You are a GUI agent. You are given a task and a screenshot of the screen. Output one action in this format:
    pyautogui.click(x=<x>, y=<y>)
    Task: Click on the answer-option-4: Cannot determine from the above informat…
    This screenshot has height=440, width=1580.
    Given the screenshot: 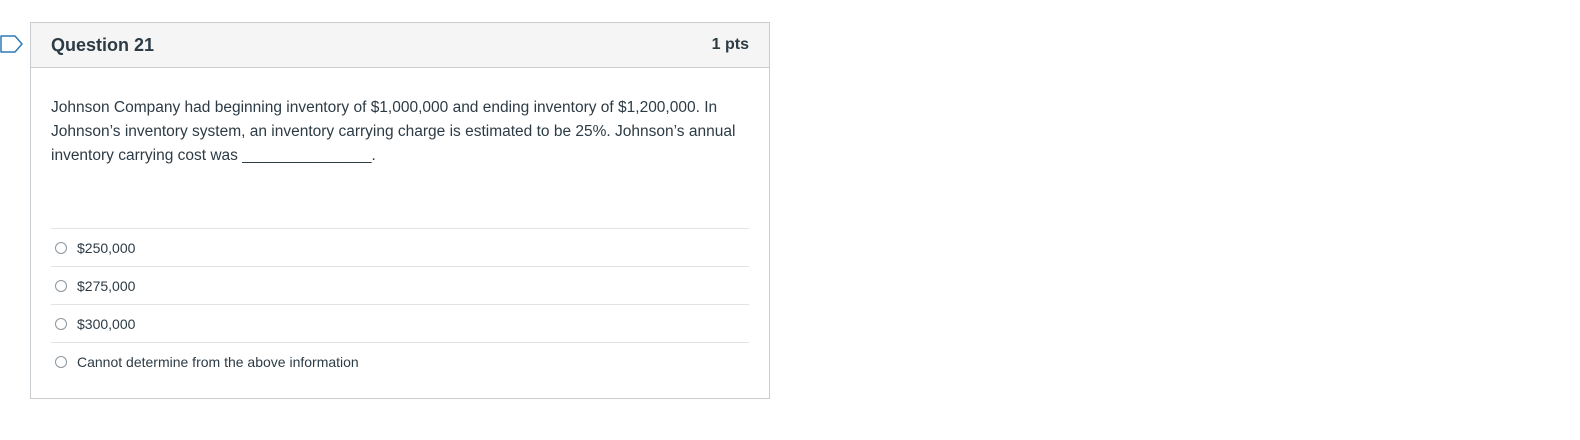 What is the action you would take?
    pyautogui.click(x=400, y=361)
    